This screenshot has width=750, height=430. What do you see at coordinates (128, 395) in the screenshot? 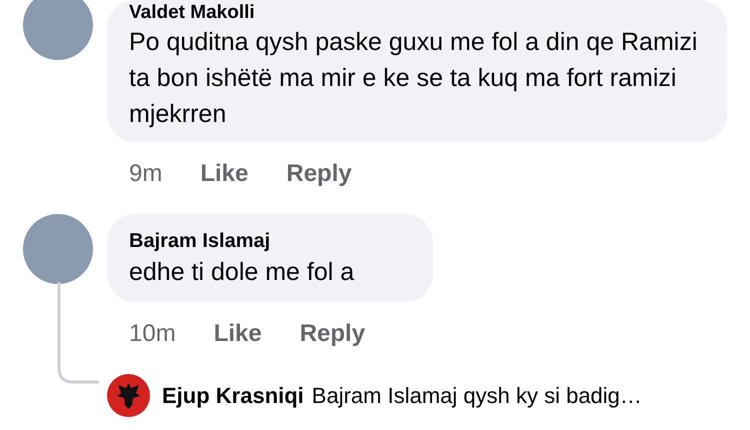
I see `flag-avatar-icon` at bounding box center [128, 395].